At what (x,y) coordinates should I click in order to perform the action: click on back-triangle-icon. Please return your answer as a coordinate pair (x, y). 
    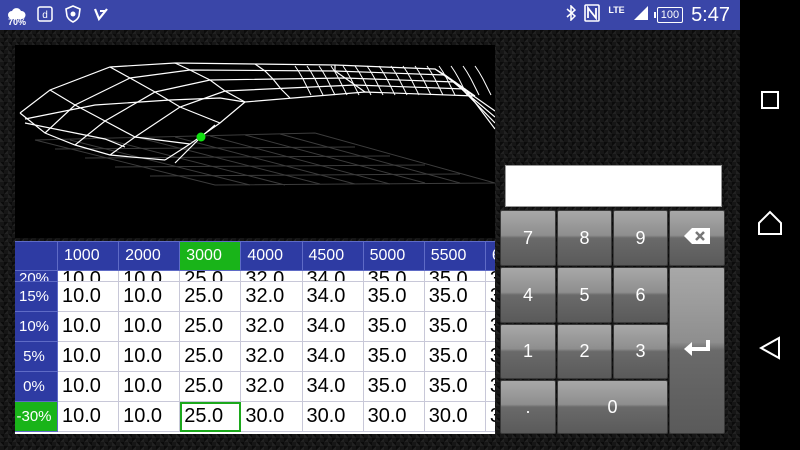
    Looking at the image, I should click on (769, 350).